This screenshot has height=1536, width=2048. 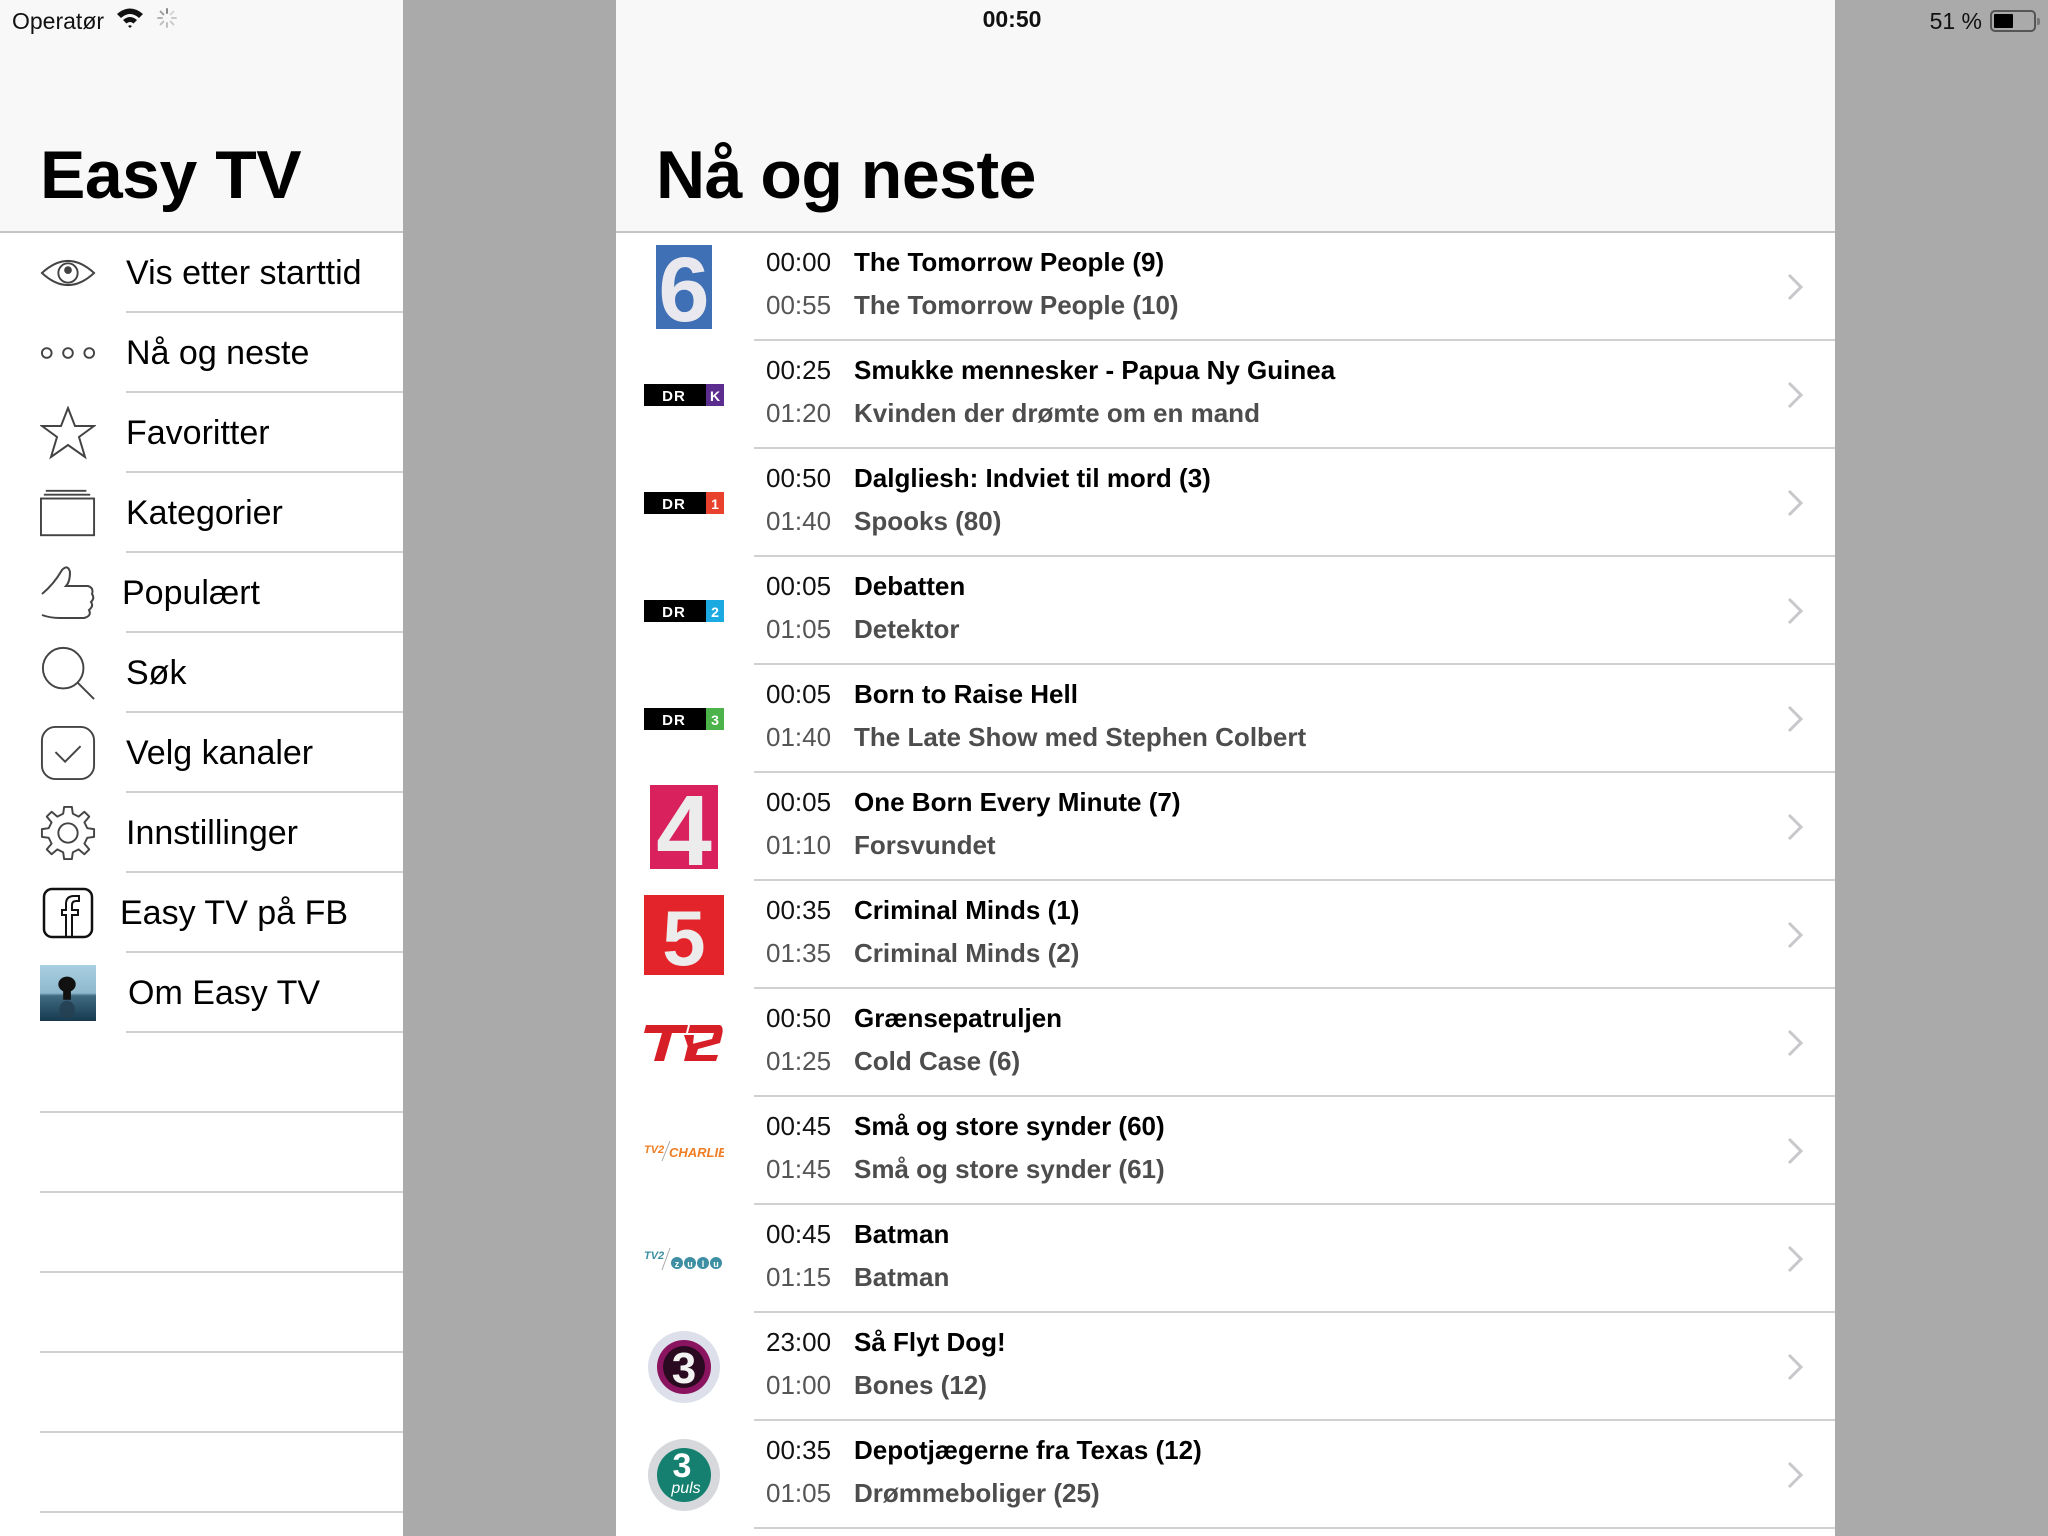 I want to click on now-title: Smukke mennesker - Papua Ny Guinea, so click(x=1095, y=370).